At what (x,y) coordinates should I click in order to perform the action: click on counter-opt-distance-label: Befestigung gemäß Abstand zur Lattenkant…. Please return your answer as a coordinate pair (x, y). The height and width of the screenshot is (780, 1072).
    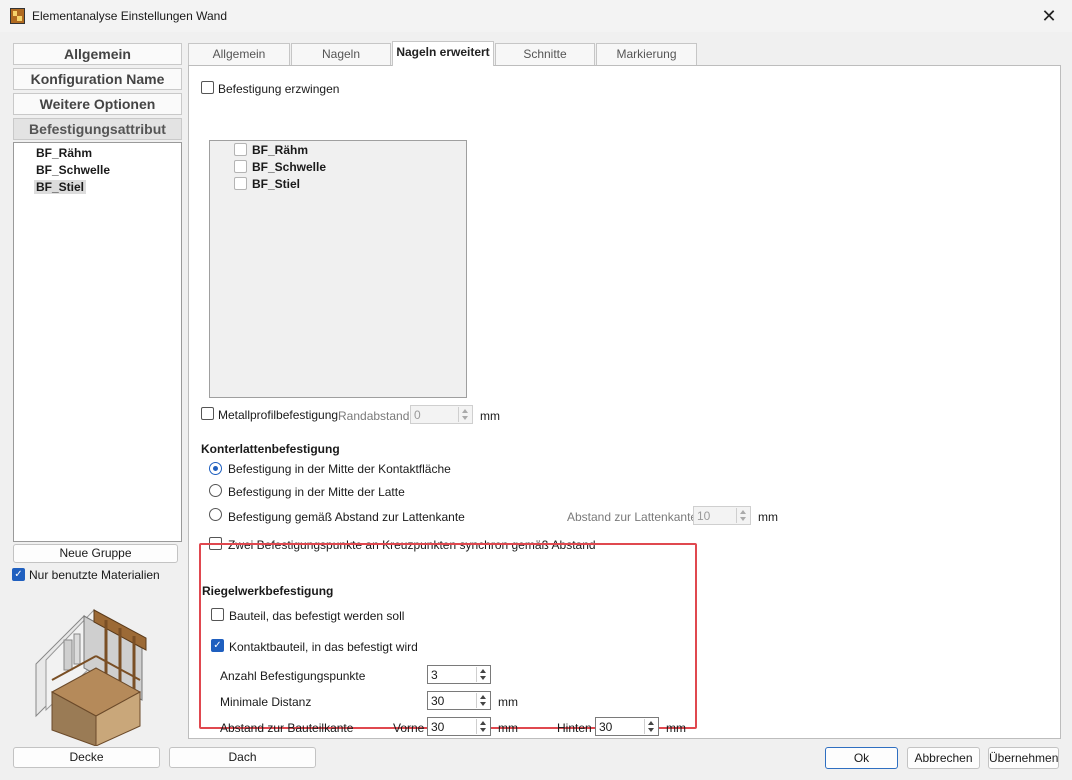
    Looking at the image, I should click on (346, 517).